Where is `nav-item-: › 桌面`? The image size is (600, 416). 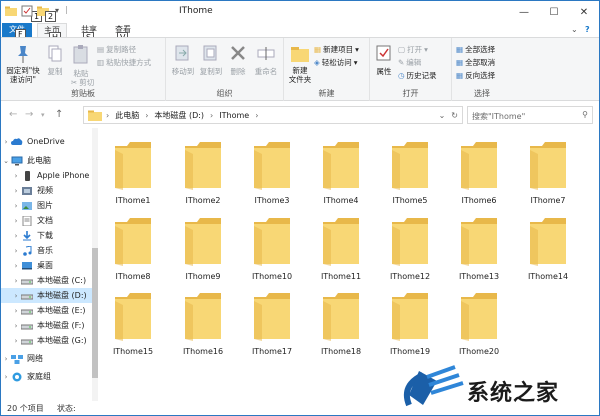
nav-item-: › 桌面 is located at coordinates (47, 265).